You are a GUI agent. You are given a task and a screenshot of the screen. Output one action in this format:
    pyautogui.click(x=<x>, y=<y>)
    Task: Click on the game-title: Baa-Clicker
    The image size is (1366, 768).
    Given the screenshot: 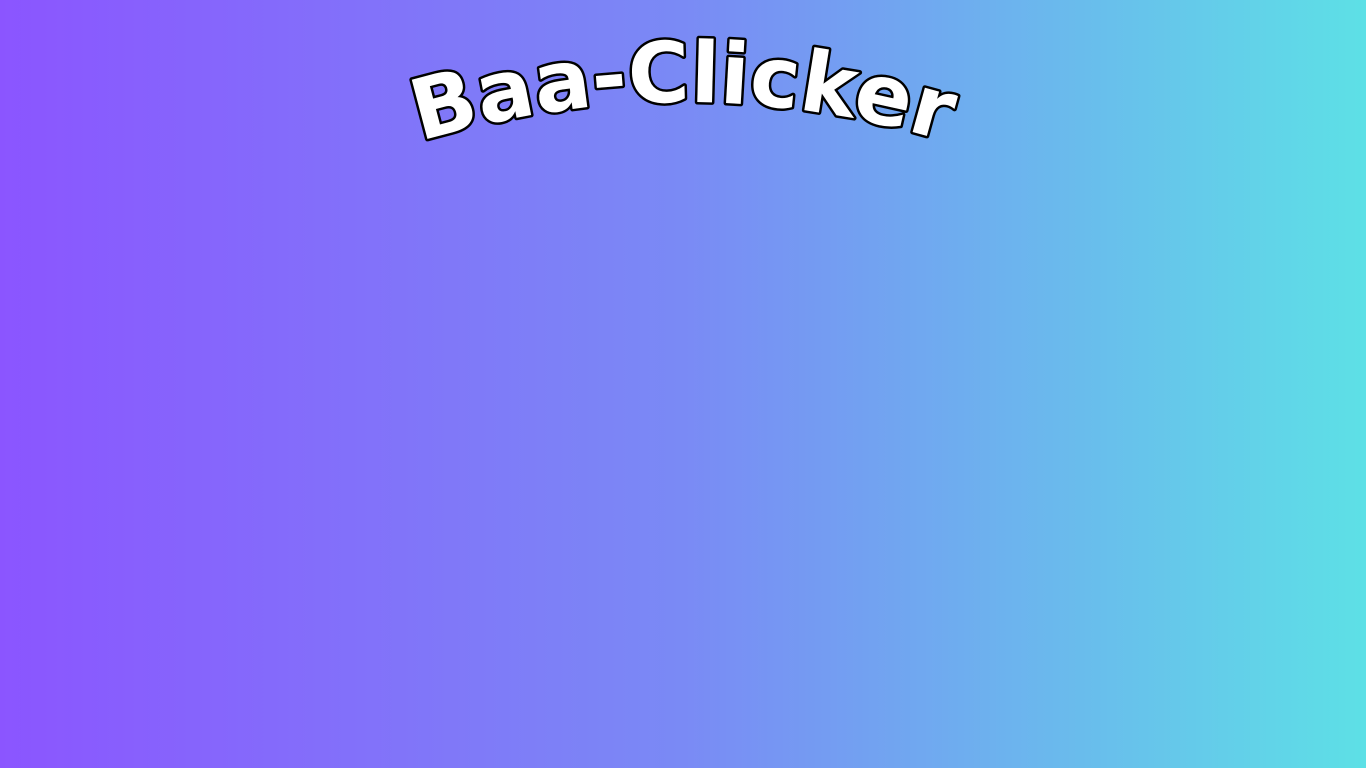 What is the action you would take?
    pyautogui.click(x=683, y=92)
    